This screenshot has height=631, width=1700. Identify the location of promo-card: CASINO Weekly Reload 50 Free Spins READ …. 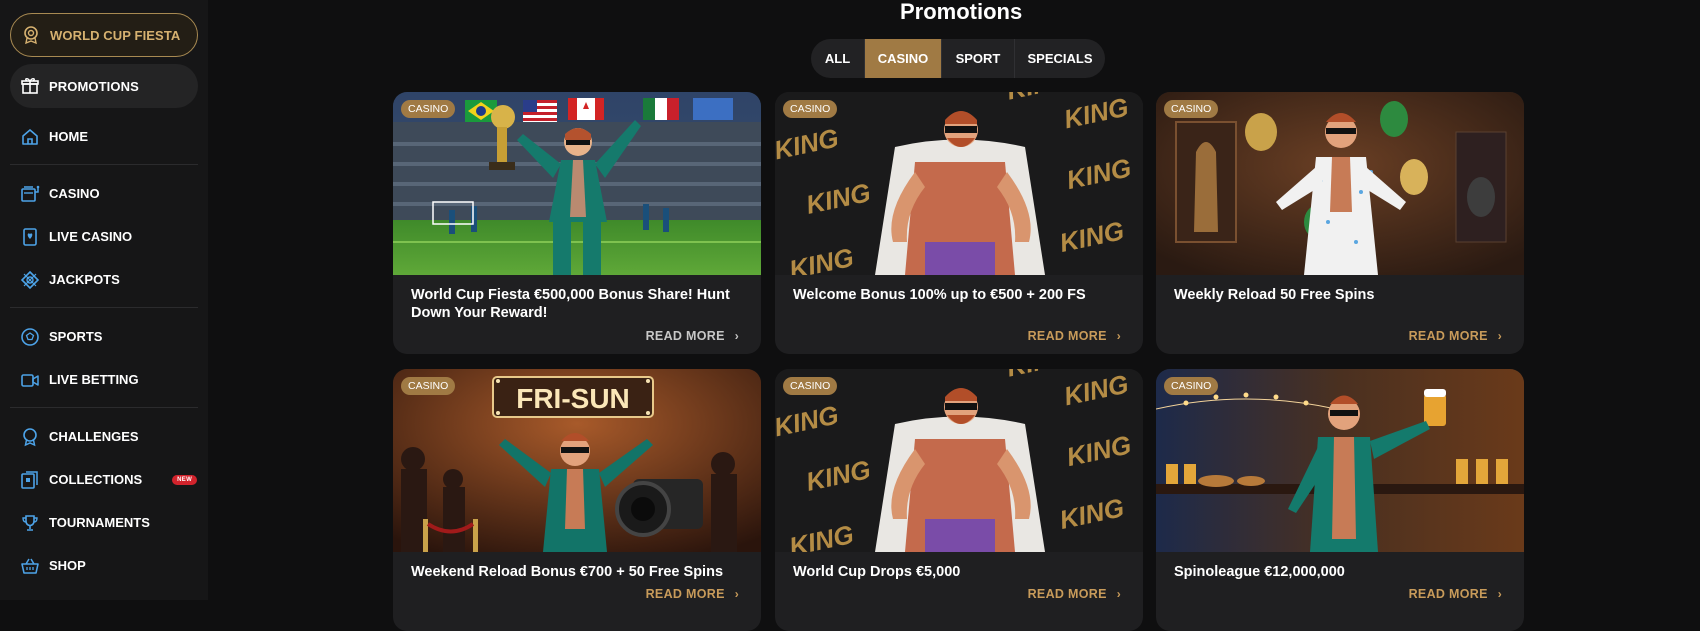
(1340, 223).